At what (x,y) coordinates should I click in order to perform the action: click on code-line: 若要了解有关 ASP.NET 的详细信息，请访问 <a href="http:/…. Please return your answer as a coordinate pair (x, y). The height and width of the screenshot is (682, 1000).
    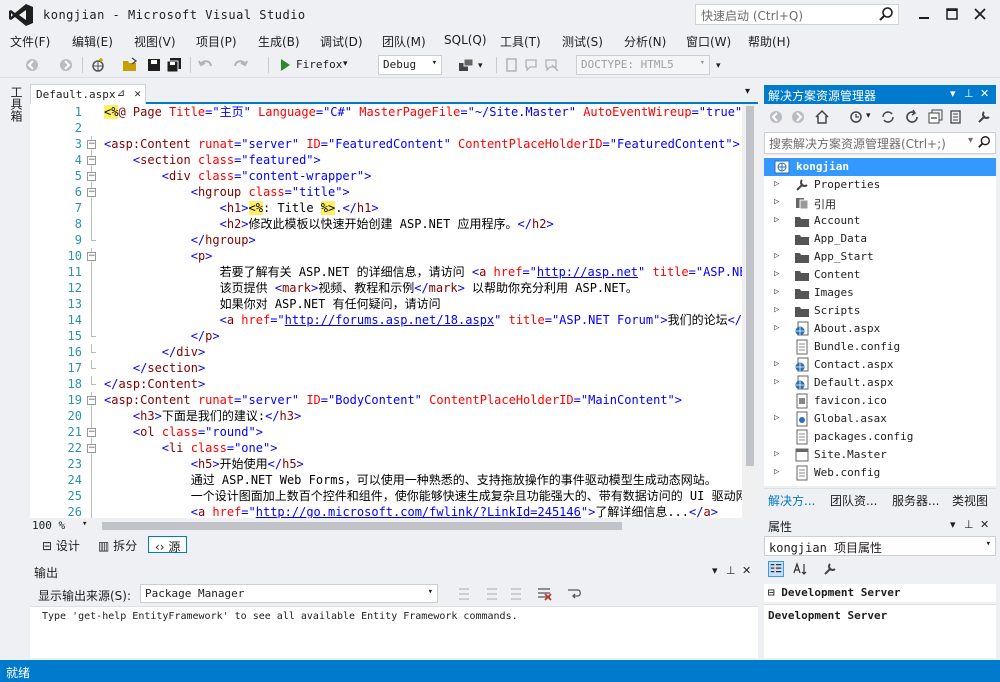
    Looking at the image, I should click on (424, 272).